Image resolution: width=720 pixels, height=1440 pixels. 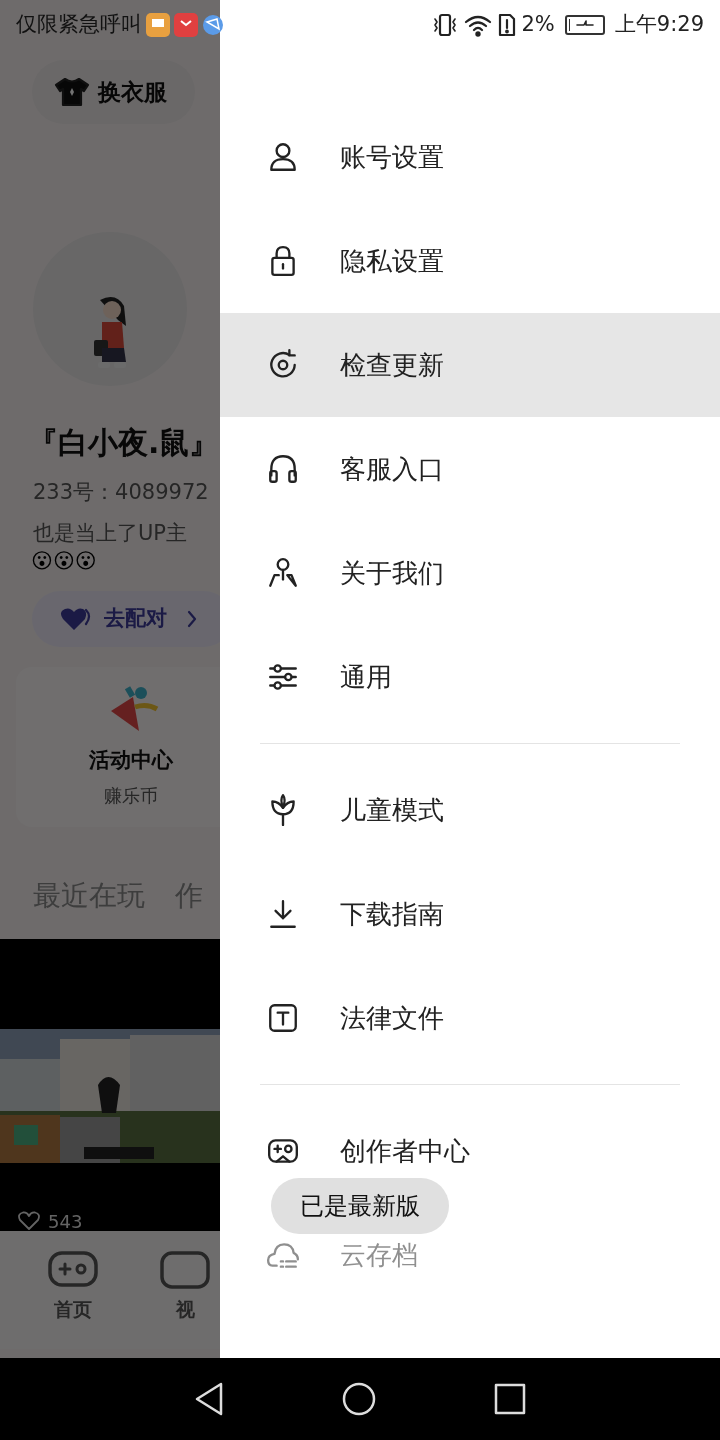 What do you see at coordinates (470, 914) in the screenshot?
I see `menu-item: 下载指南` at bounding box center [470, 914].